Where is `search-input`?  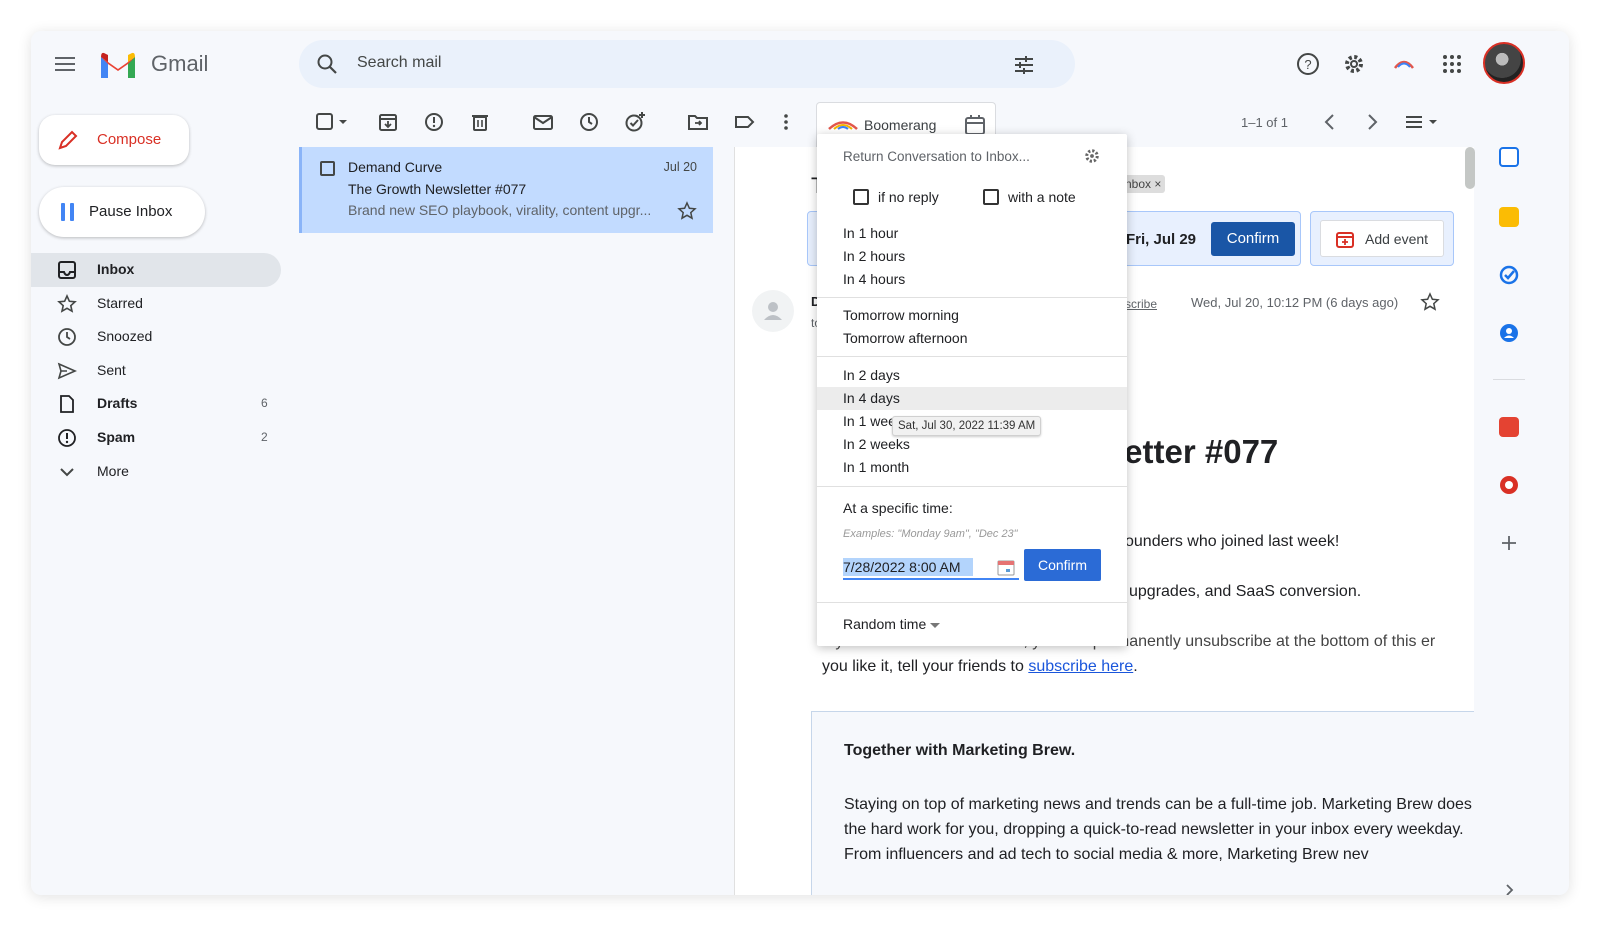
search-input is located at coordinates (657, 63).